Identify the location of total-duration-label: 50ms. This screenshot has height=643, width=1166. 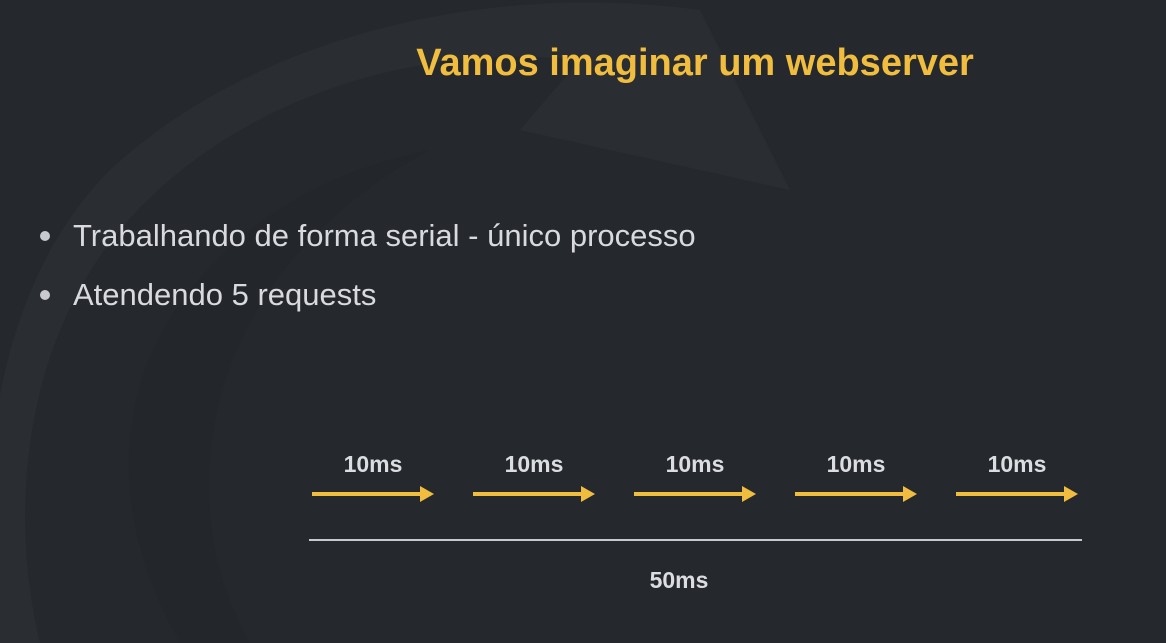
(679, 580).